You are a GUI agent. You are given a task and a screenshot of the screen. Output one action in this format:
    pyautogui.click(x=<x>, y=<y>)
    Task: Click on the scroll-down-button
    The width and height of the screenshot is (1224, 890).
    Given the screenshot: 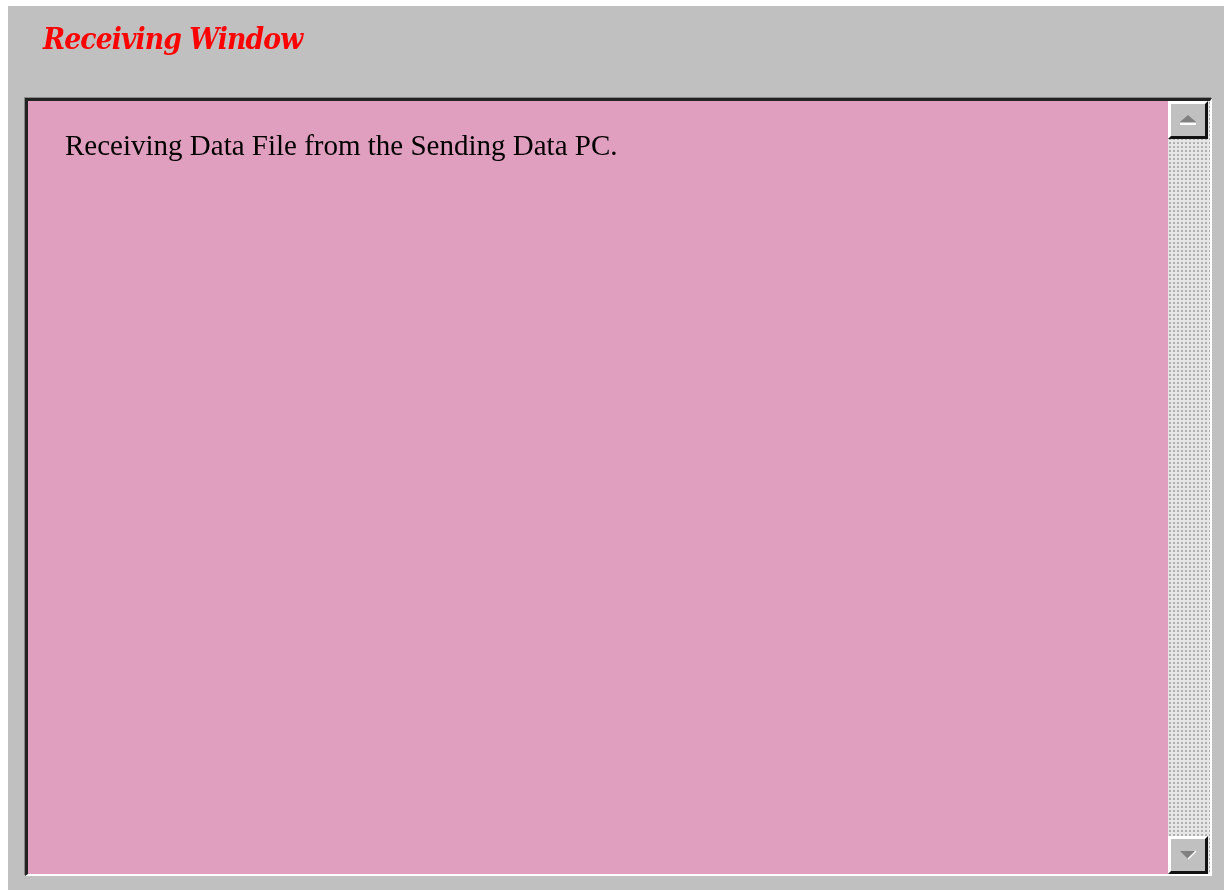 What is the action you would take?
    pyautogui.click(x=1188, y=855)
    